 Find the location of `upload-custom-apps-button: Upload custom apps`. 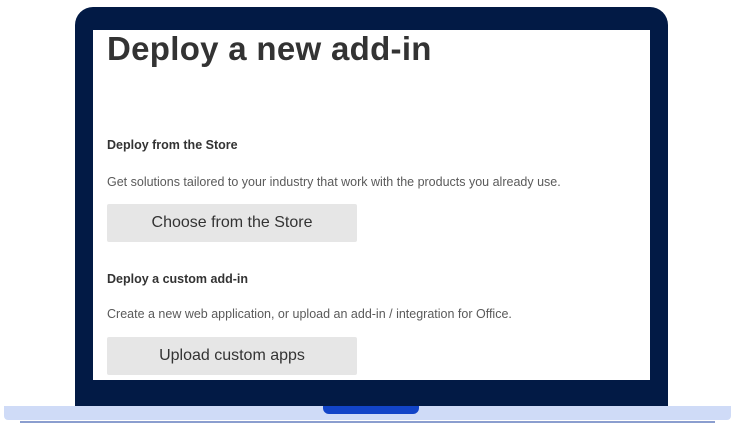

upload-custom-apps-button: Upload custom apps is located at coordinates (232, 356).